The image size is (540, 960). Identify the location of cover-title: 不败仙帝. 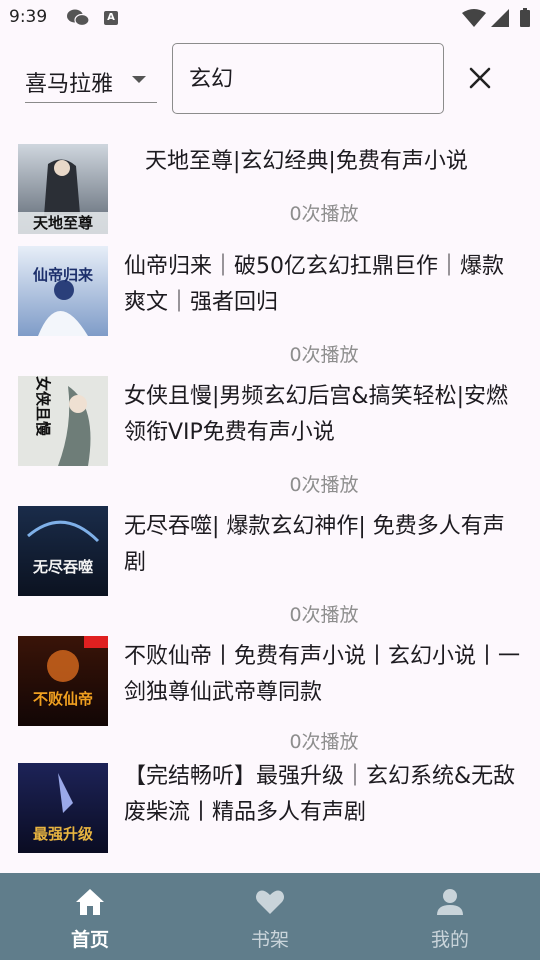
(63, 699).